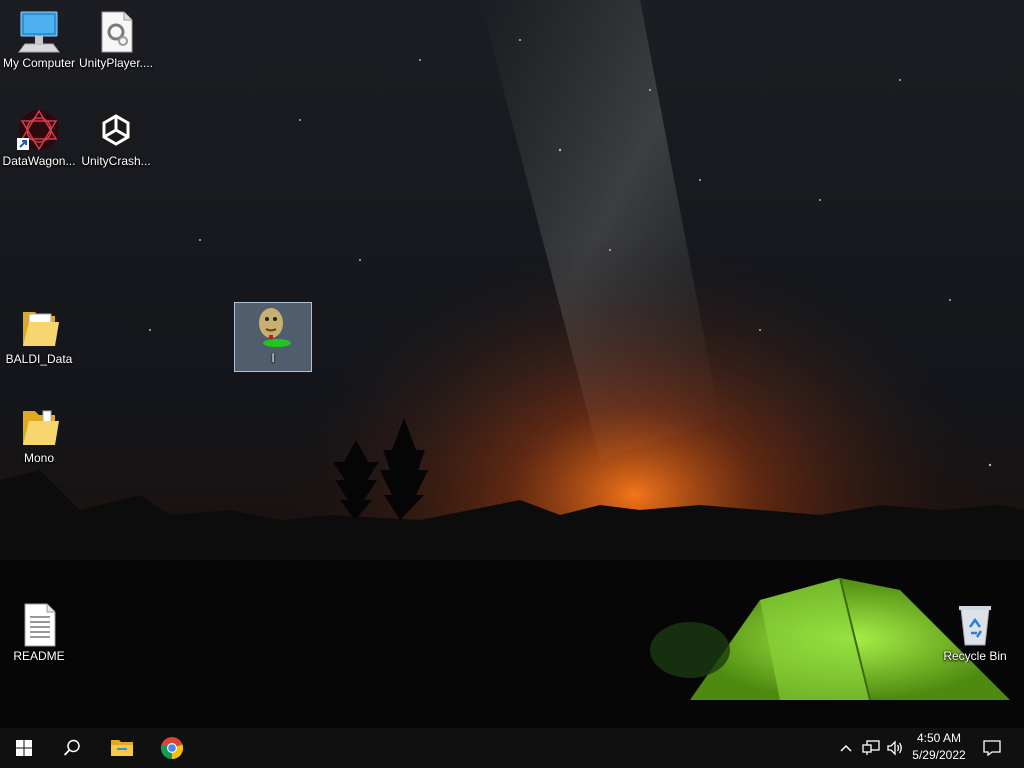 This screenshot has width=1024, height=768. What do you see at coordinates (939, 738) in the screenshot?
I see `clock-time: 4:50 AM` at bounding box center [939, 738].